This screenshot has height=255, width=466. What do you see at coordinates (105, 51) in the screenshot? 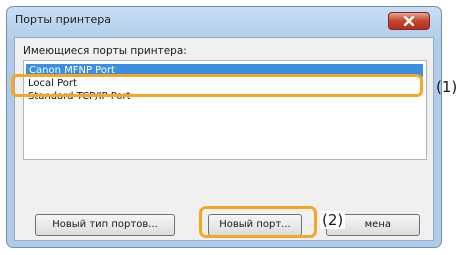
I see `ports-list-label: Имеющиеся порты принтера:` at bounding box center [105, 51].